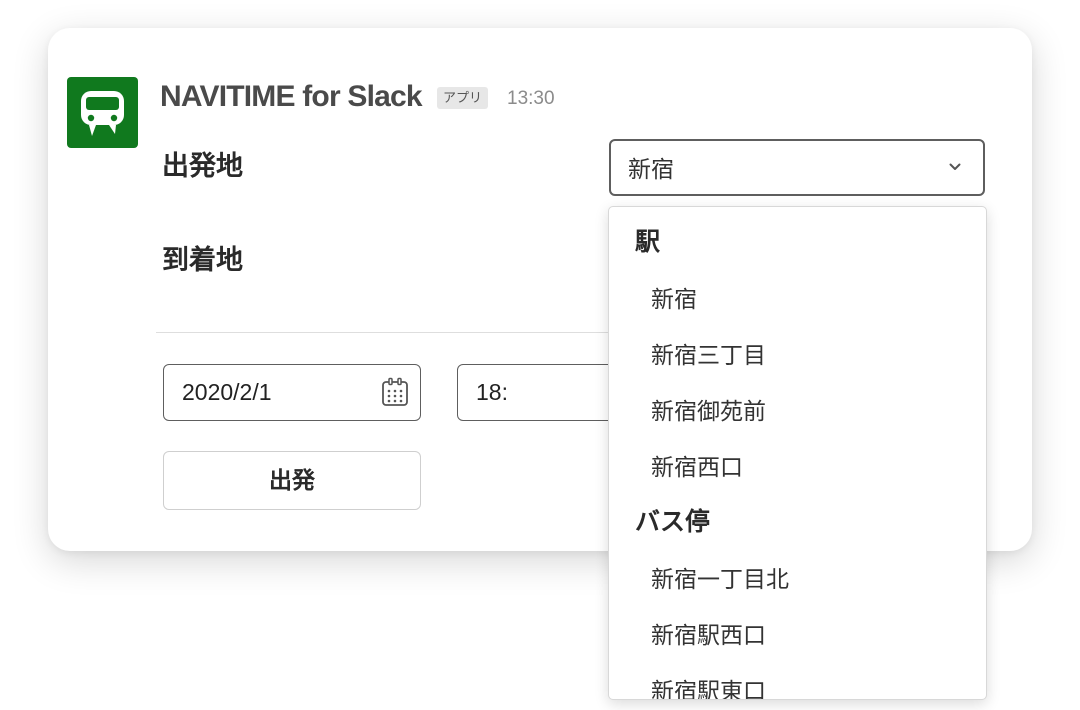  I want to click on dropdown-option: 新宿三丁目, so click(708, 355).